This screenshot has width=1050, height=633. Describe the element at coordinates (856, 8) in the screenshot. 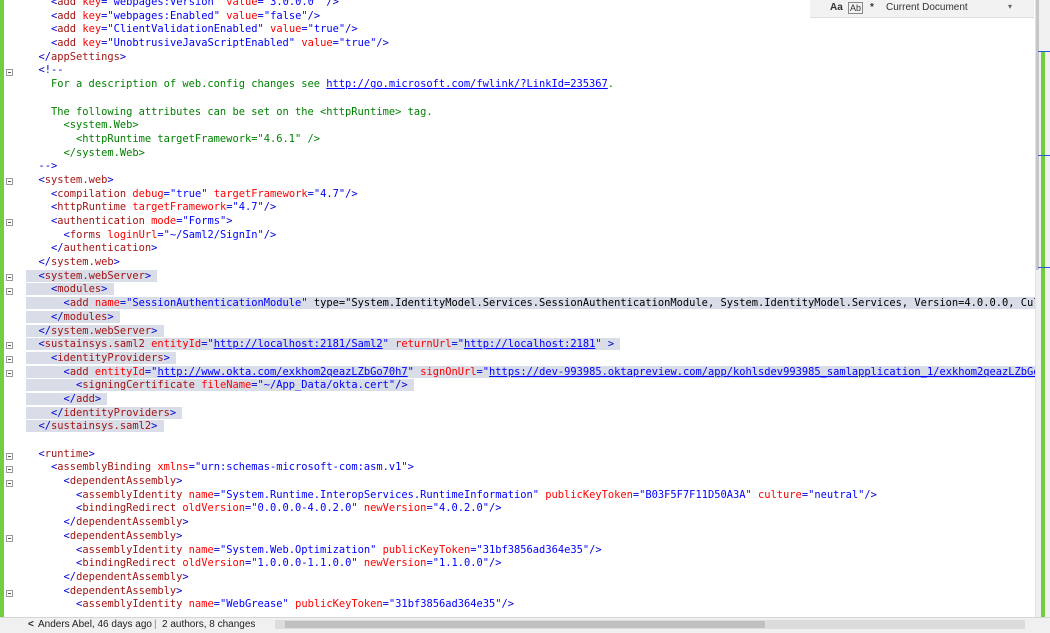

I see `whole-word-toggle: Ab` at that location.